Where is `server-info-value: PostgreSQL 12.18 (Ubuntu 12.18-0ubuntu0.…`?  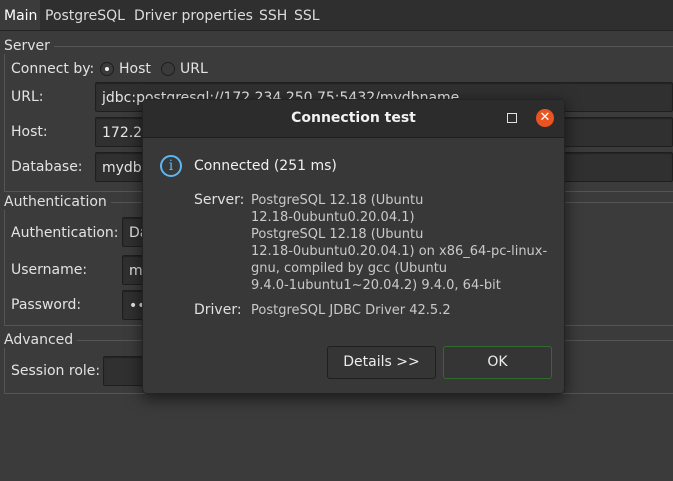 server-info-value: PostgreSQL 12.18 (Ubuntu 12.18-0ubuntu0.… is located at coordinates (399, 243).